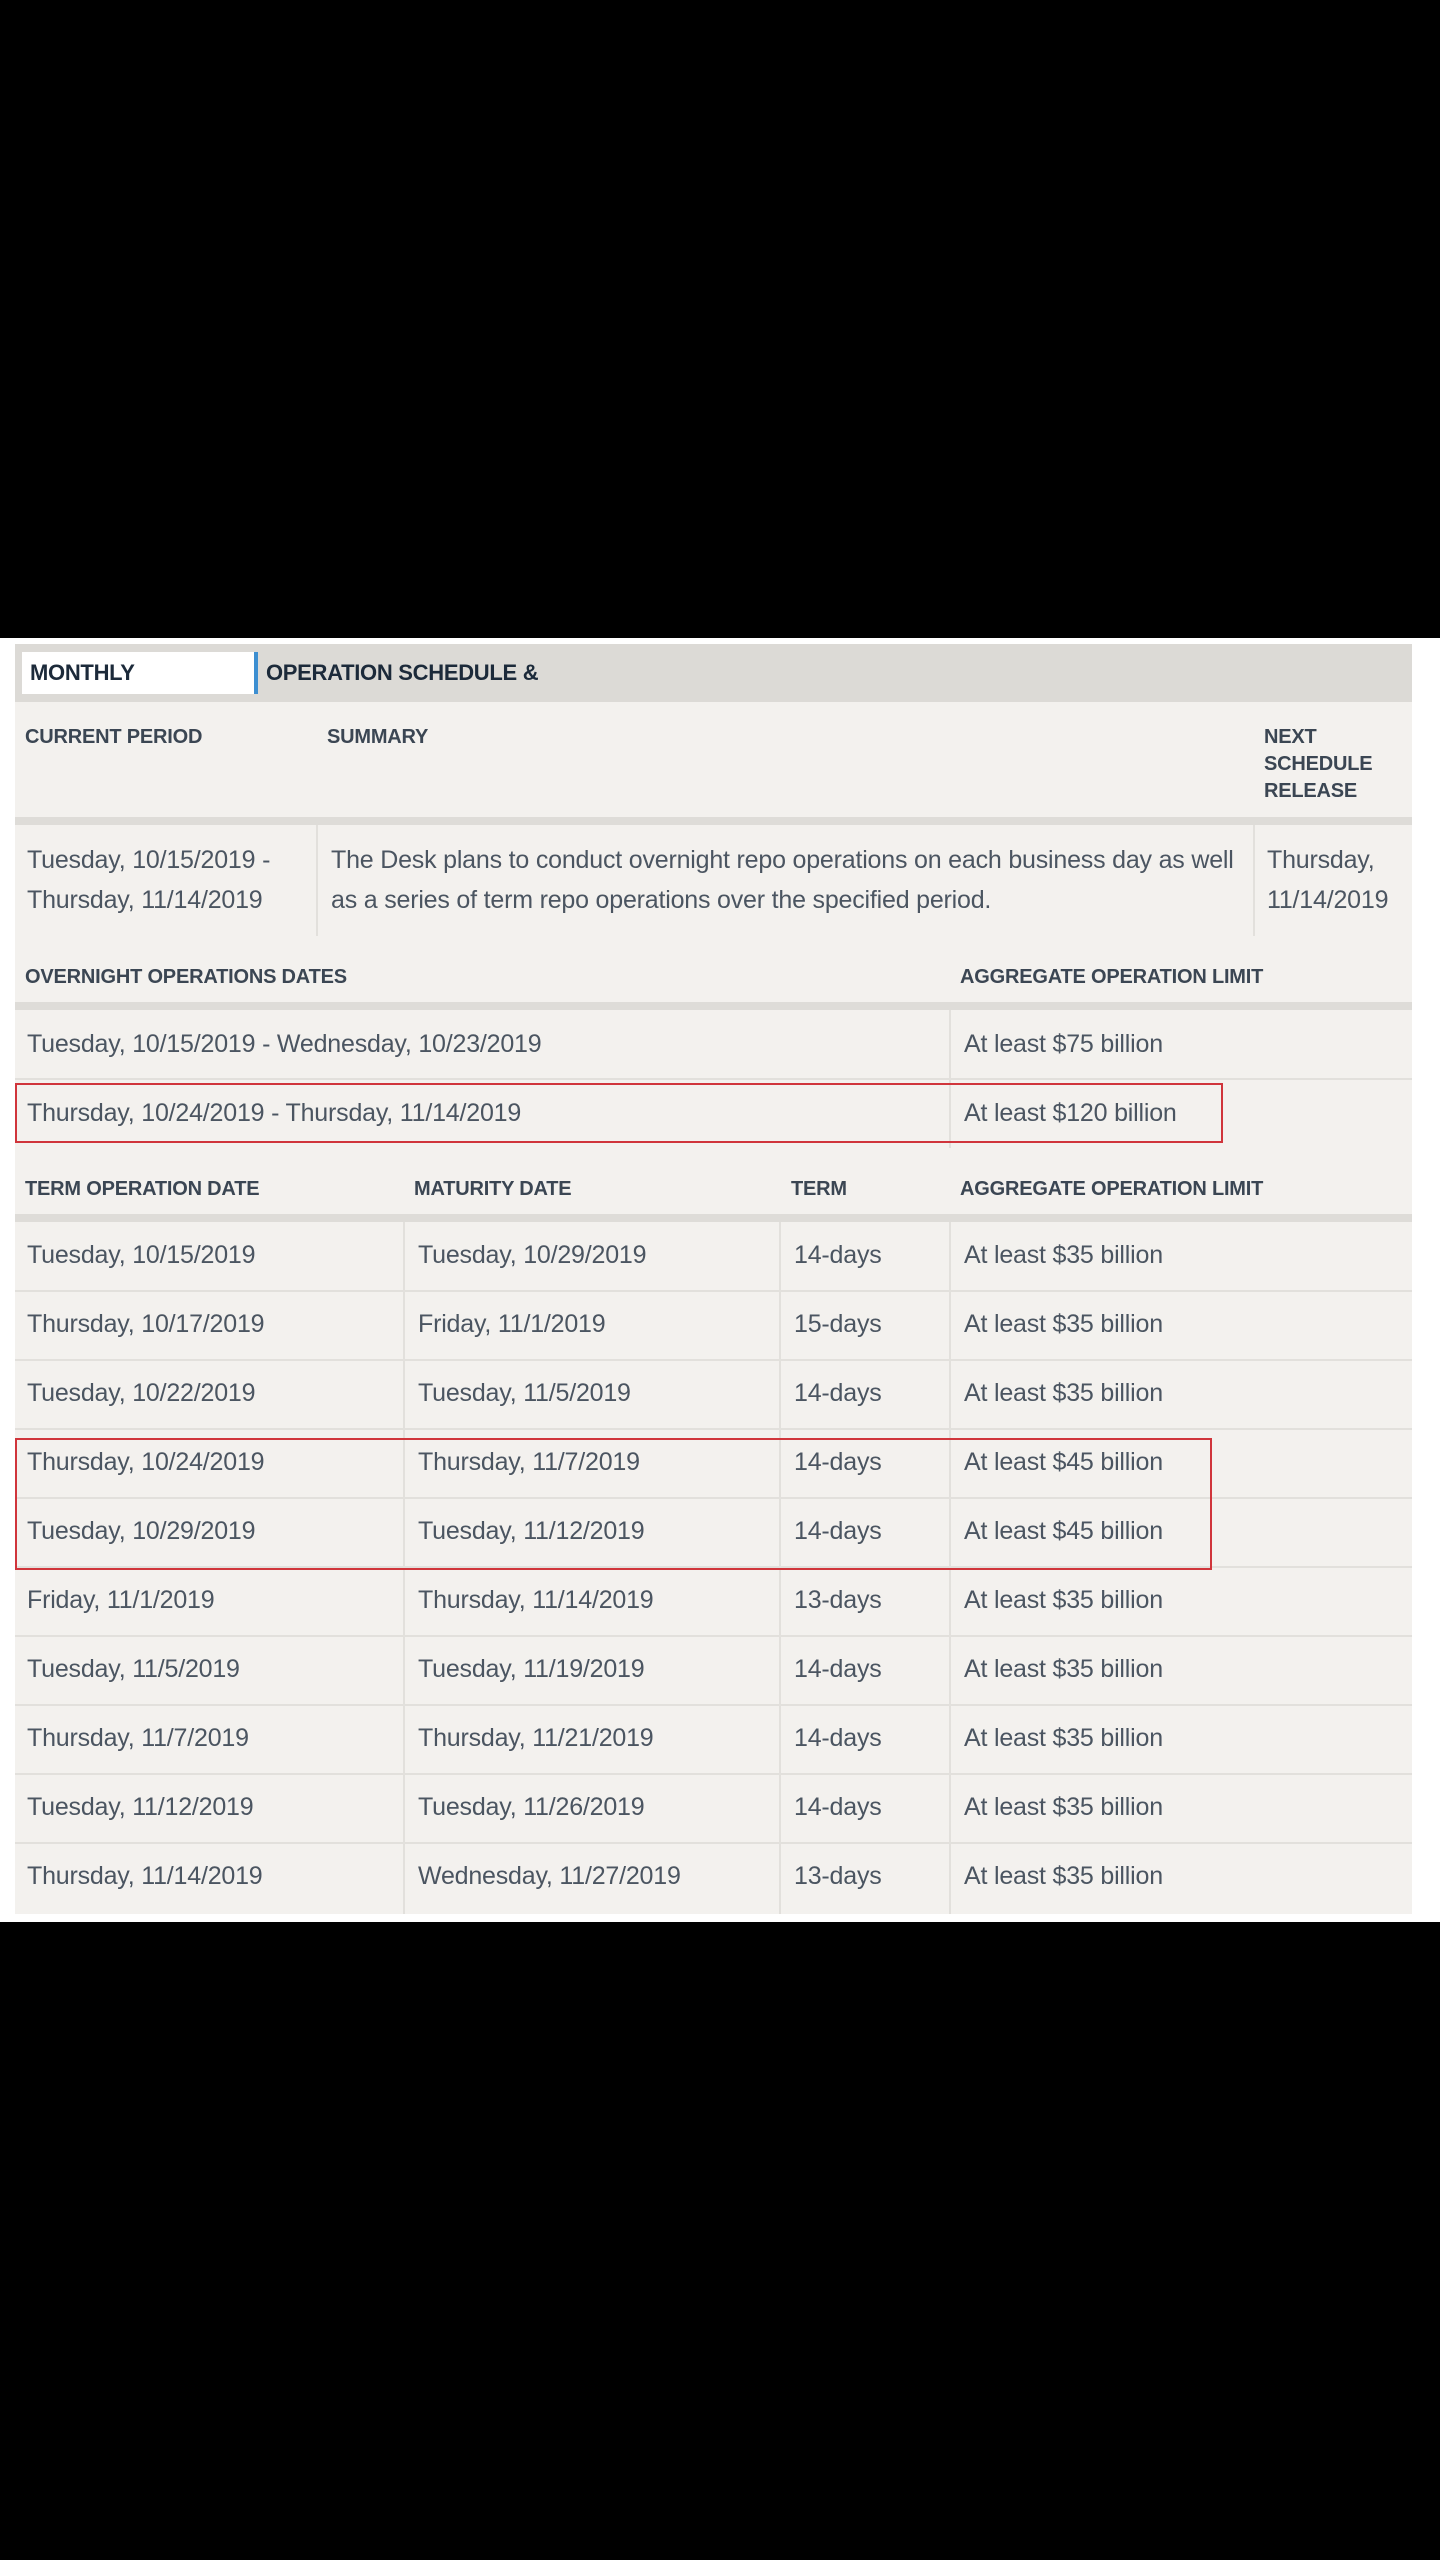 The height and width of the screenshot is (2560, 1440). Describe the element at coordinates (1328, 900) in the screenshot. I see `next-release-line2: 11/14/2019` at that location.